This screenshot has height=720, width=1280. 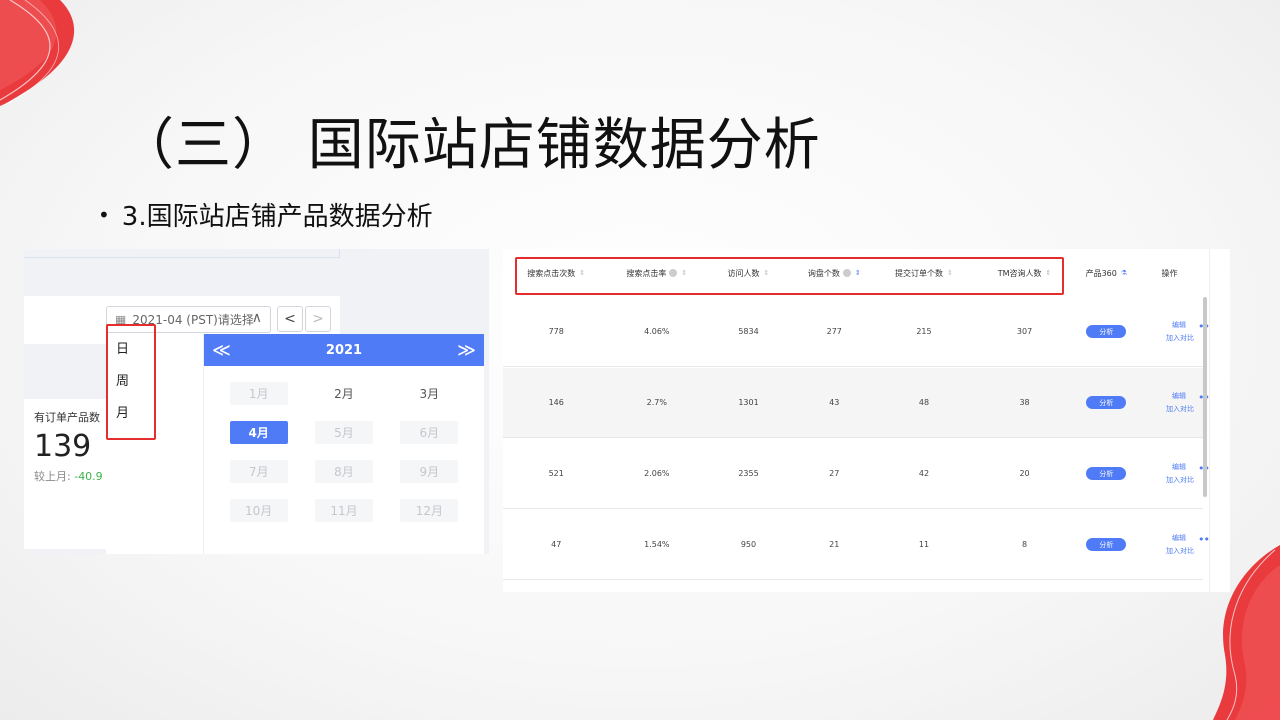 I want to click on cell: 48, so click(x=924, y=402).